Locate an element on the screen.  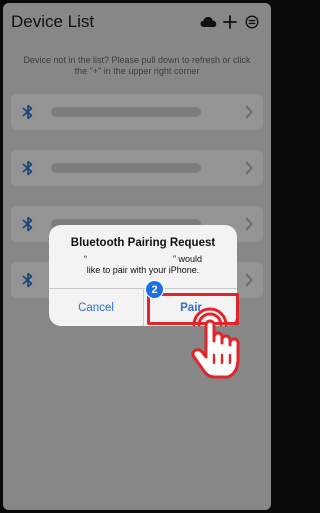
dialog-message-close-quote: ” would is located at coordinates (187, 259).